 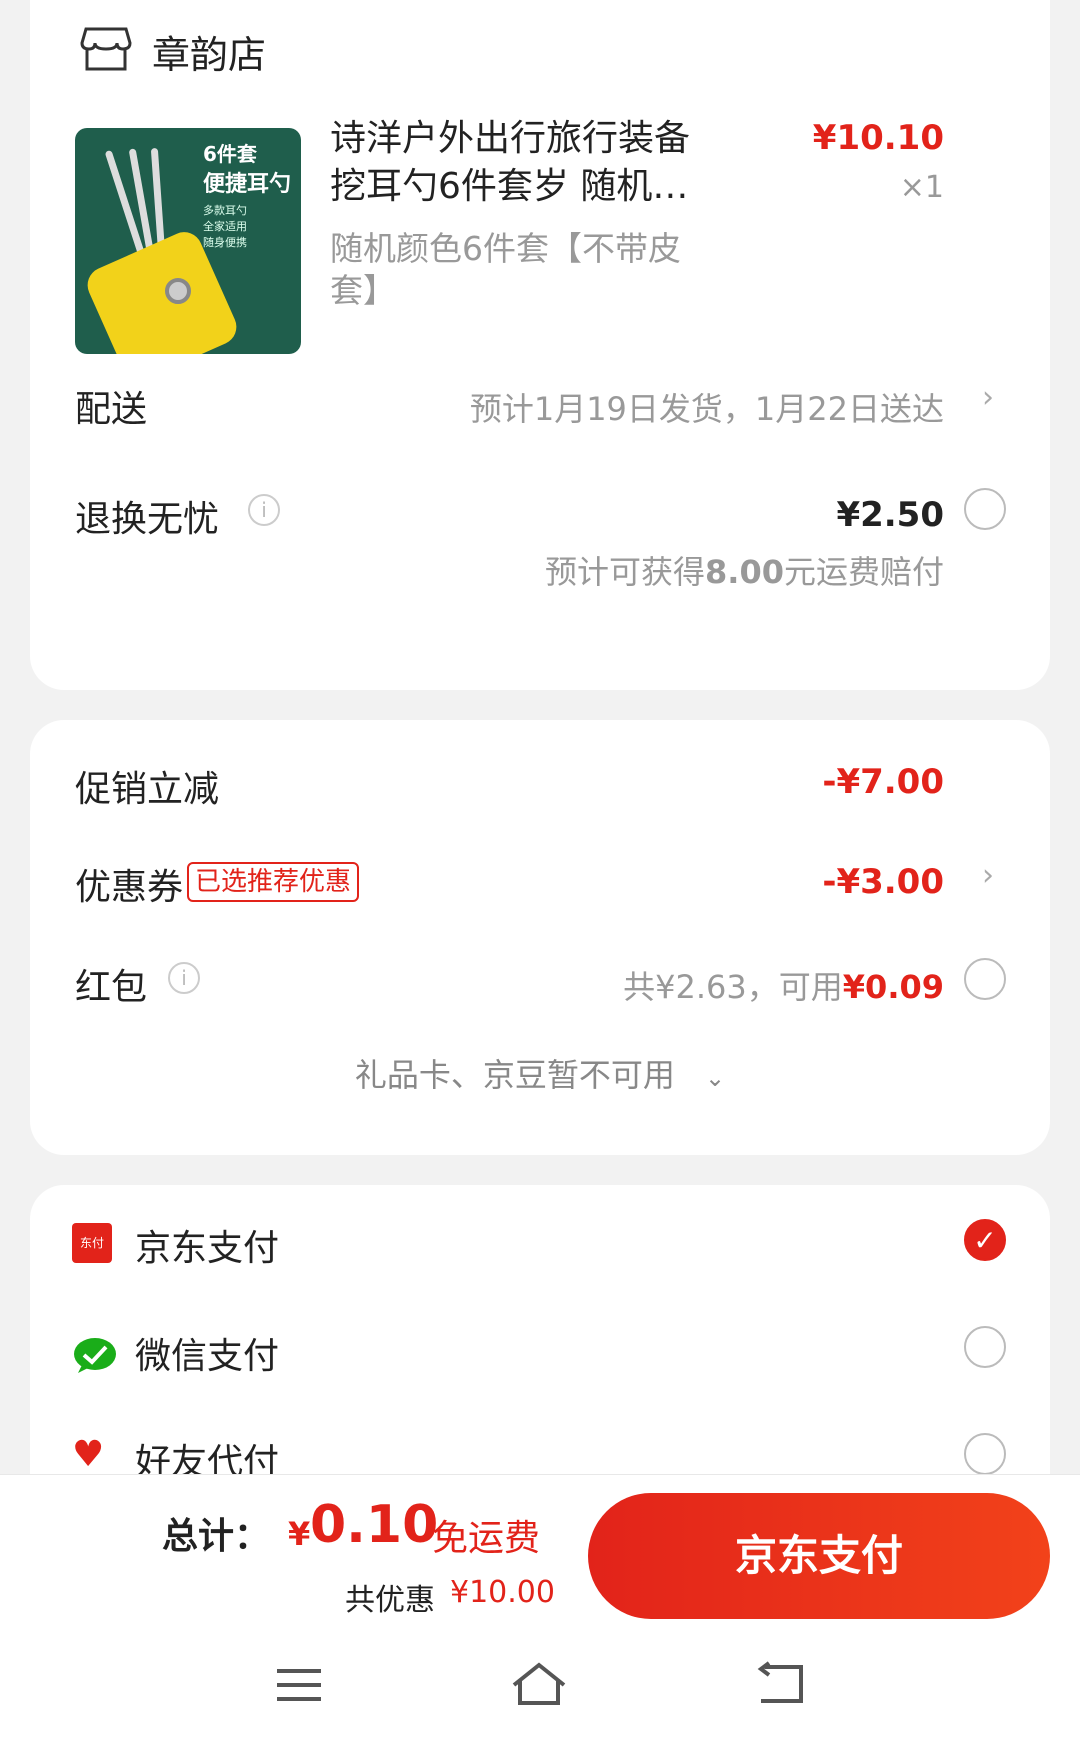 I want to click on store-icon, so click(x=106, y=49).